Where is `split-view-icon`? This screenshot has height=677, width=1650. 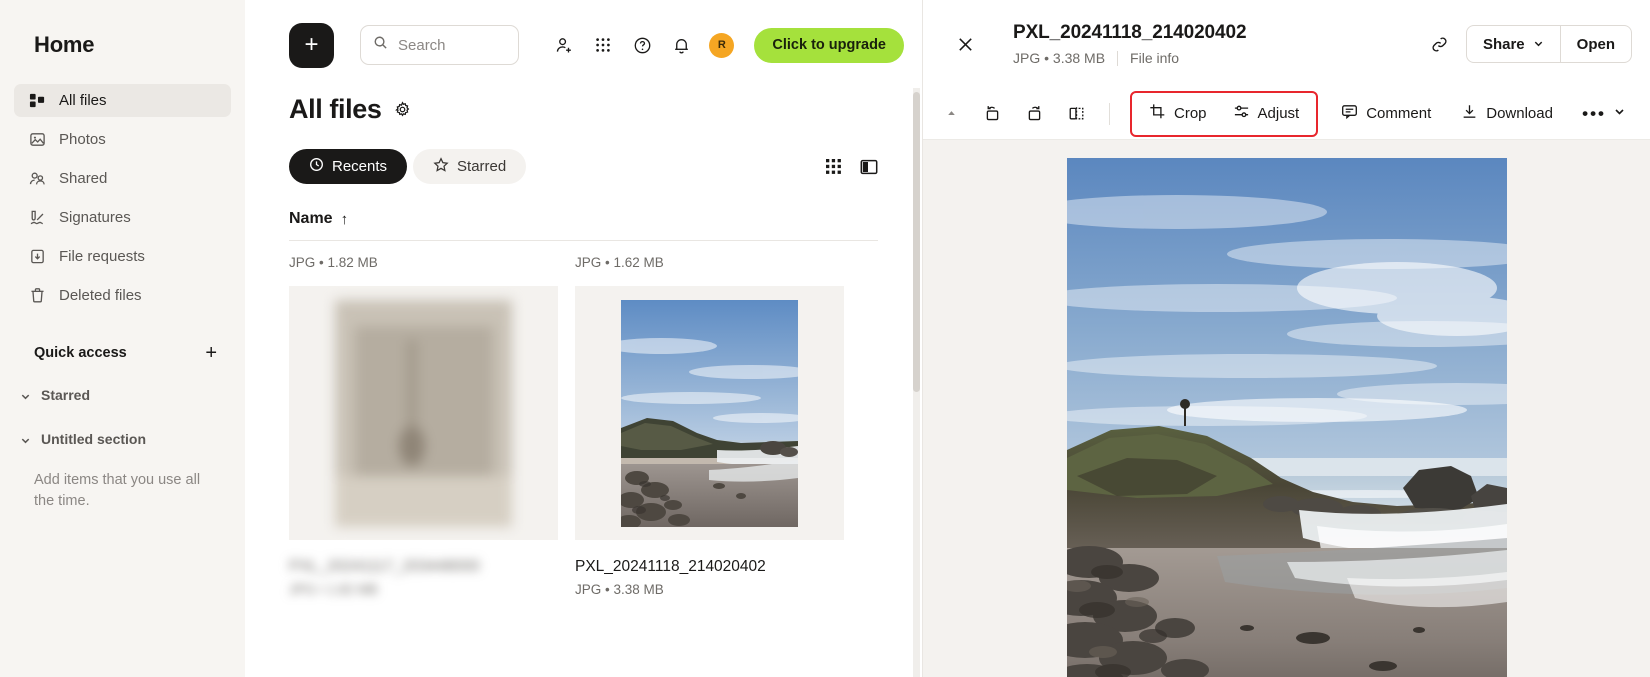 split-view-icon is located at coordinates (869, 167).